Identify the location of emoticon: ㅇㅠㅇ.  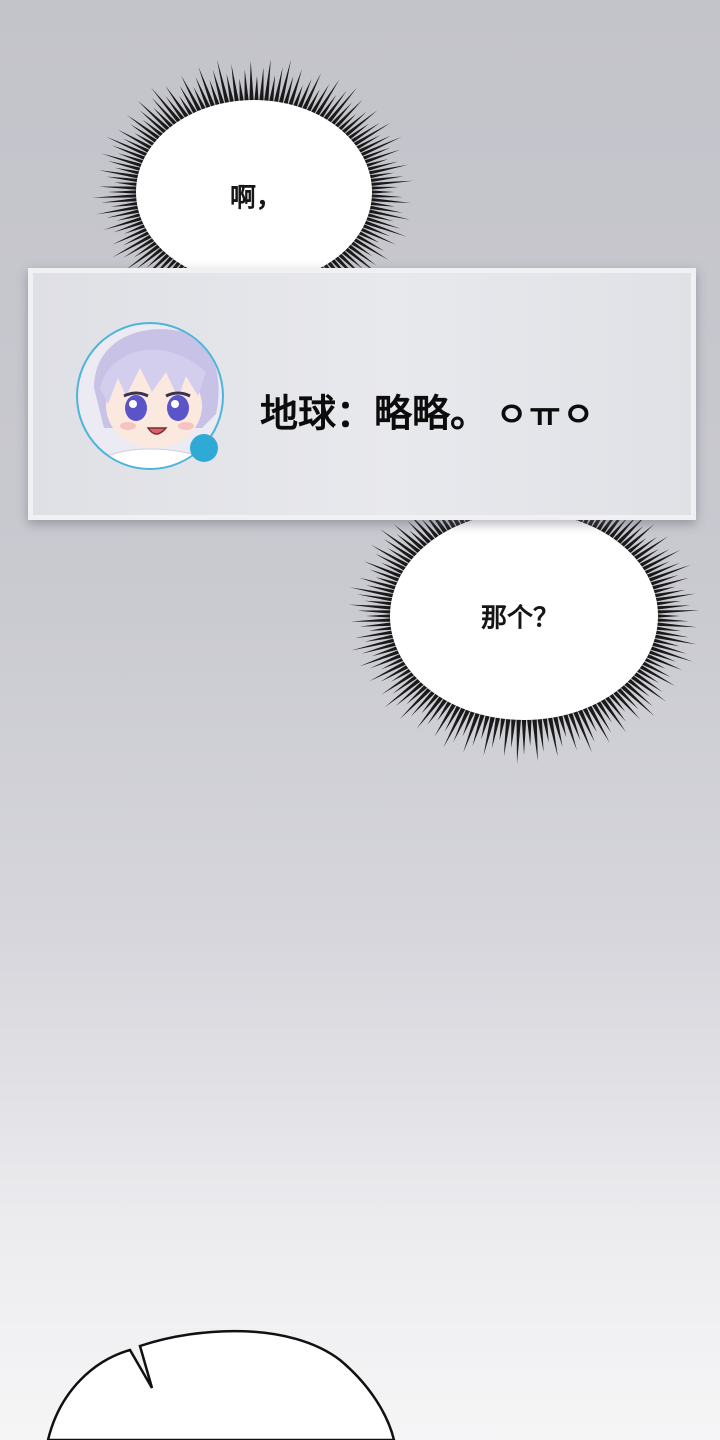
(546, 415).